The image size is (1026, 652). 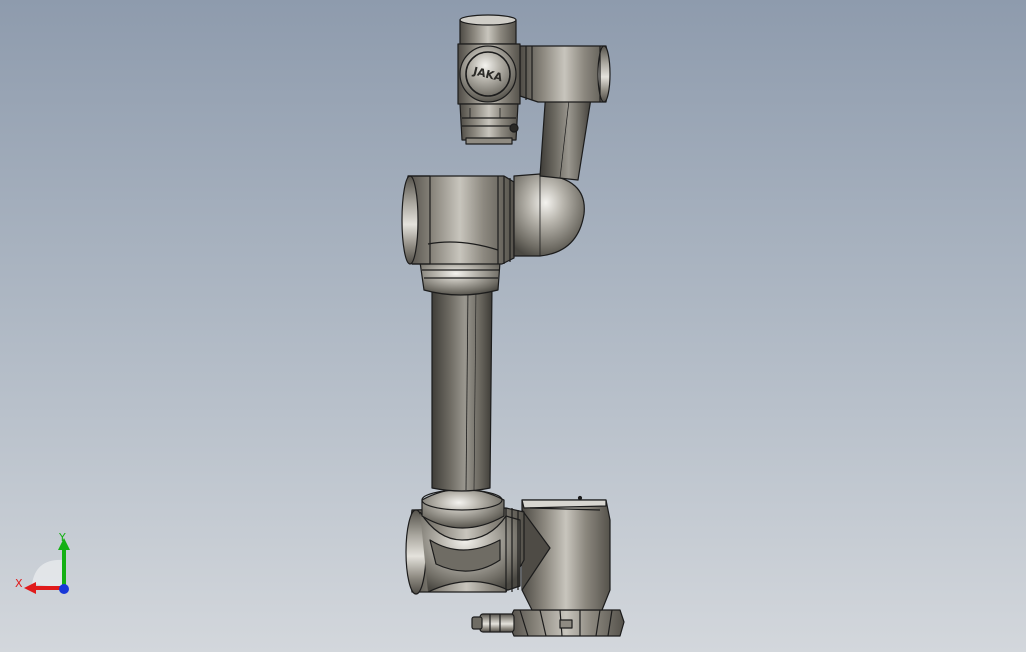 What do you see at coordinates (548, 623) in the screenshot?
I see `robot-base` at bounding box center [548, 623].